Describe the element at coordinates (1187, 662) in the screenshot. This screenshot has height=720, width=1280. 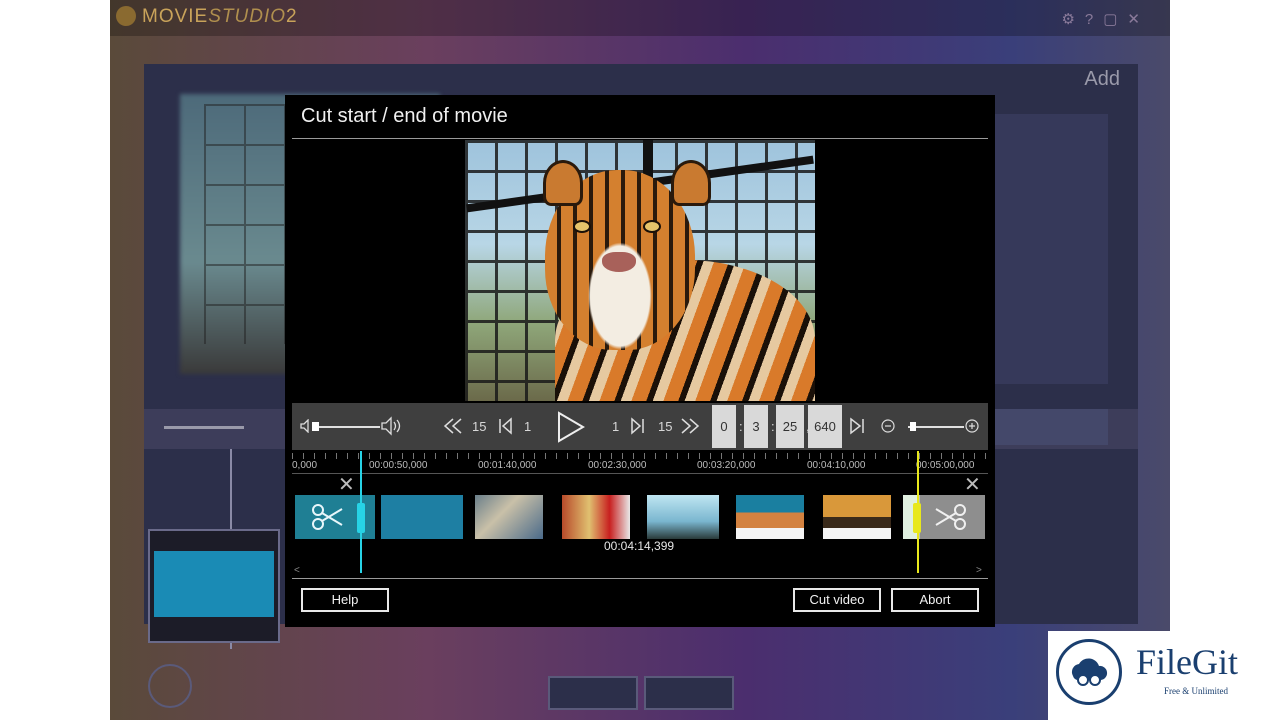
I see `filegit-name: FileGit` at that location.